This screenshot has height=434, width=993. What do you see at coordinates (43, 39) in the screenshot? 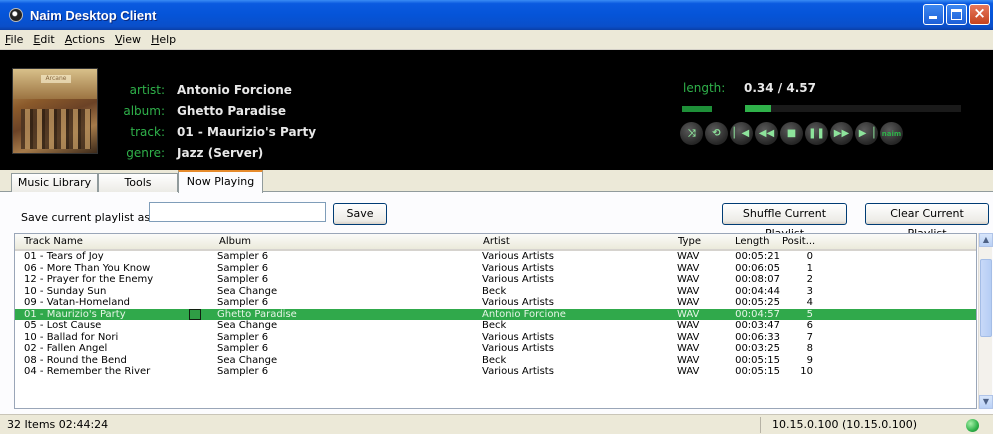
I see `menu-edit: Edit` at bounding box center [43, 39].